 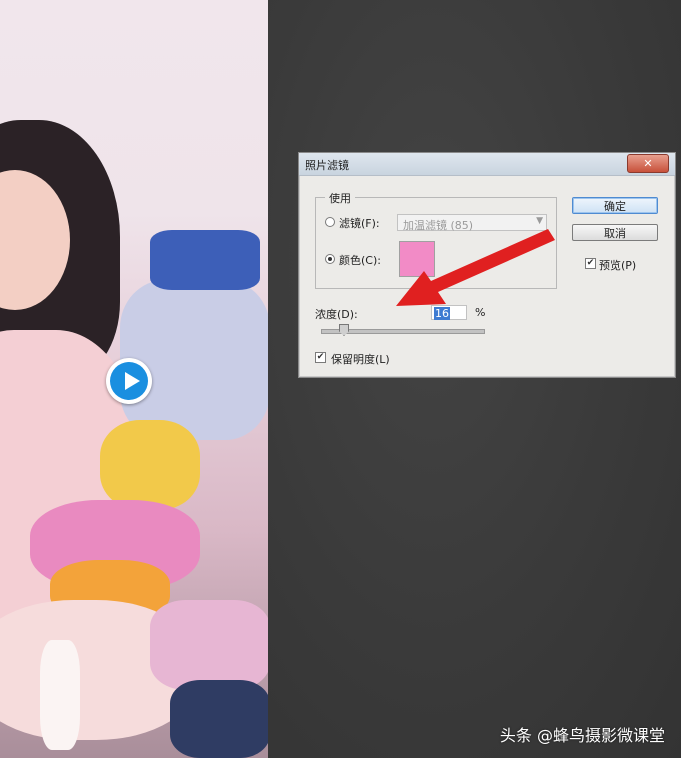 I want to click on watermark-text: 头条 @蜂鸟摄影微课堂, so click(x=582, y=735).